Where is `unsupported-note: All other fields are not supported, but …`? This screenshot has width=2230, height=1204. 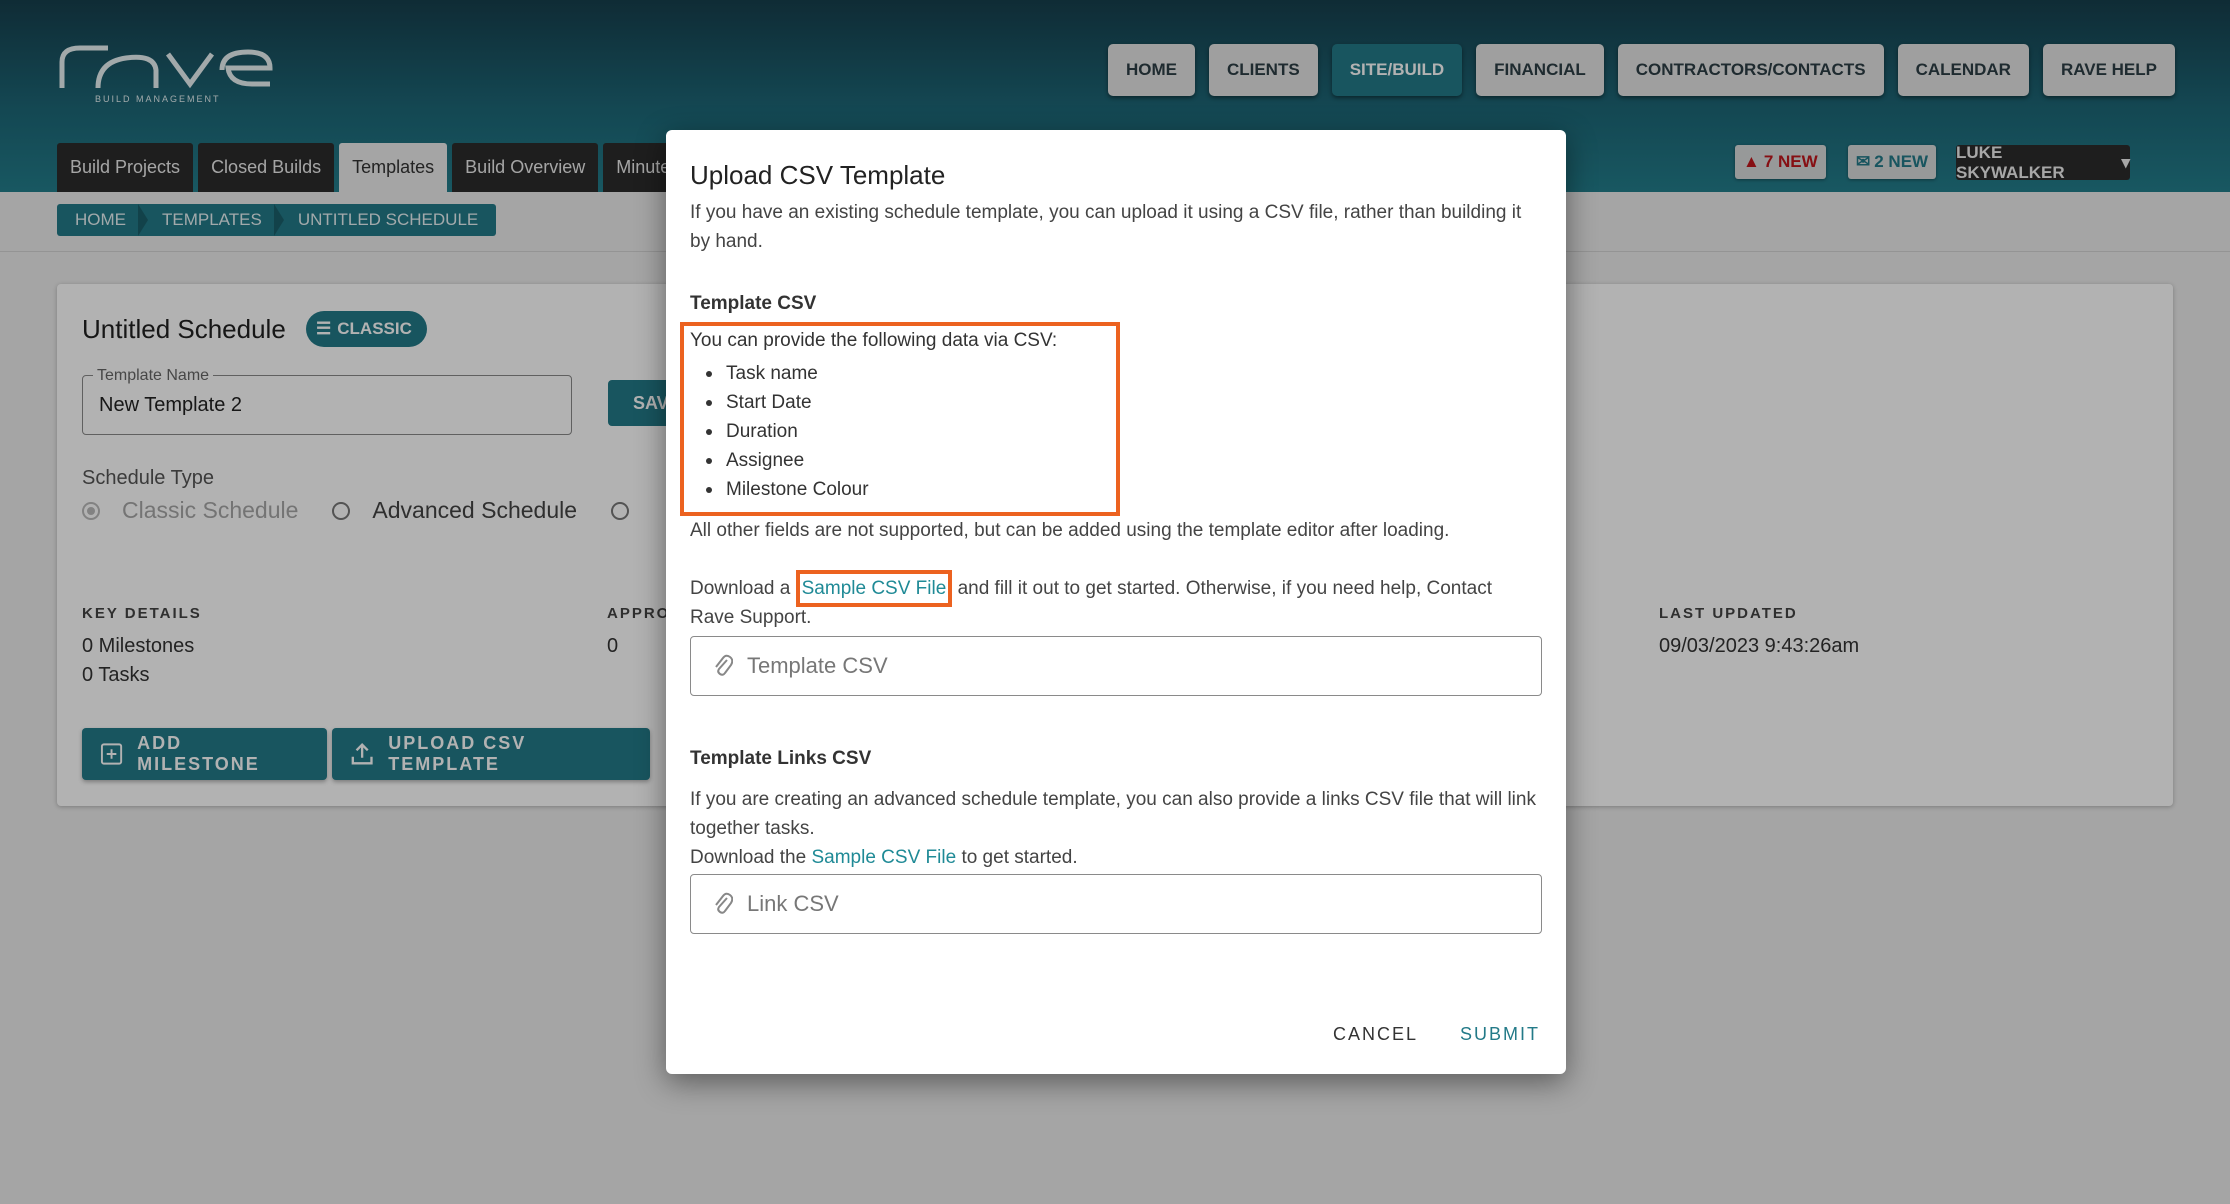 unsupported-note: All other fields are not supported, but … is located at coordinates (1070, 530).